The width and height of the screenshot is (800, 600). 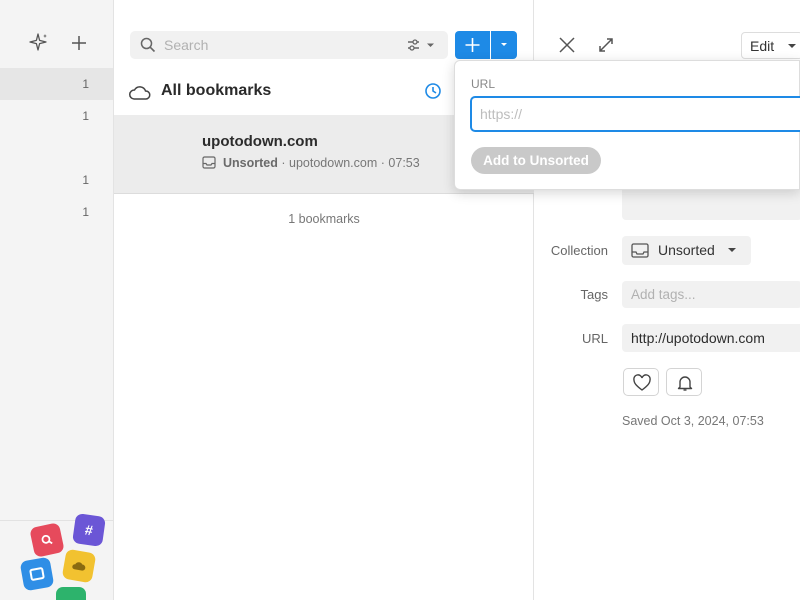 What do you see at coordinates (79, 566) in the screenshot?
I see `cloud-tile-icon` at bounding box center [79, 566].